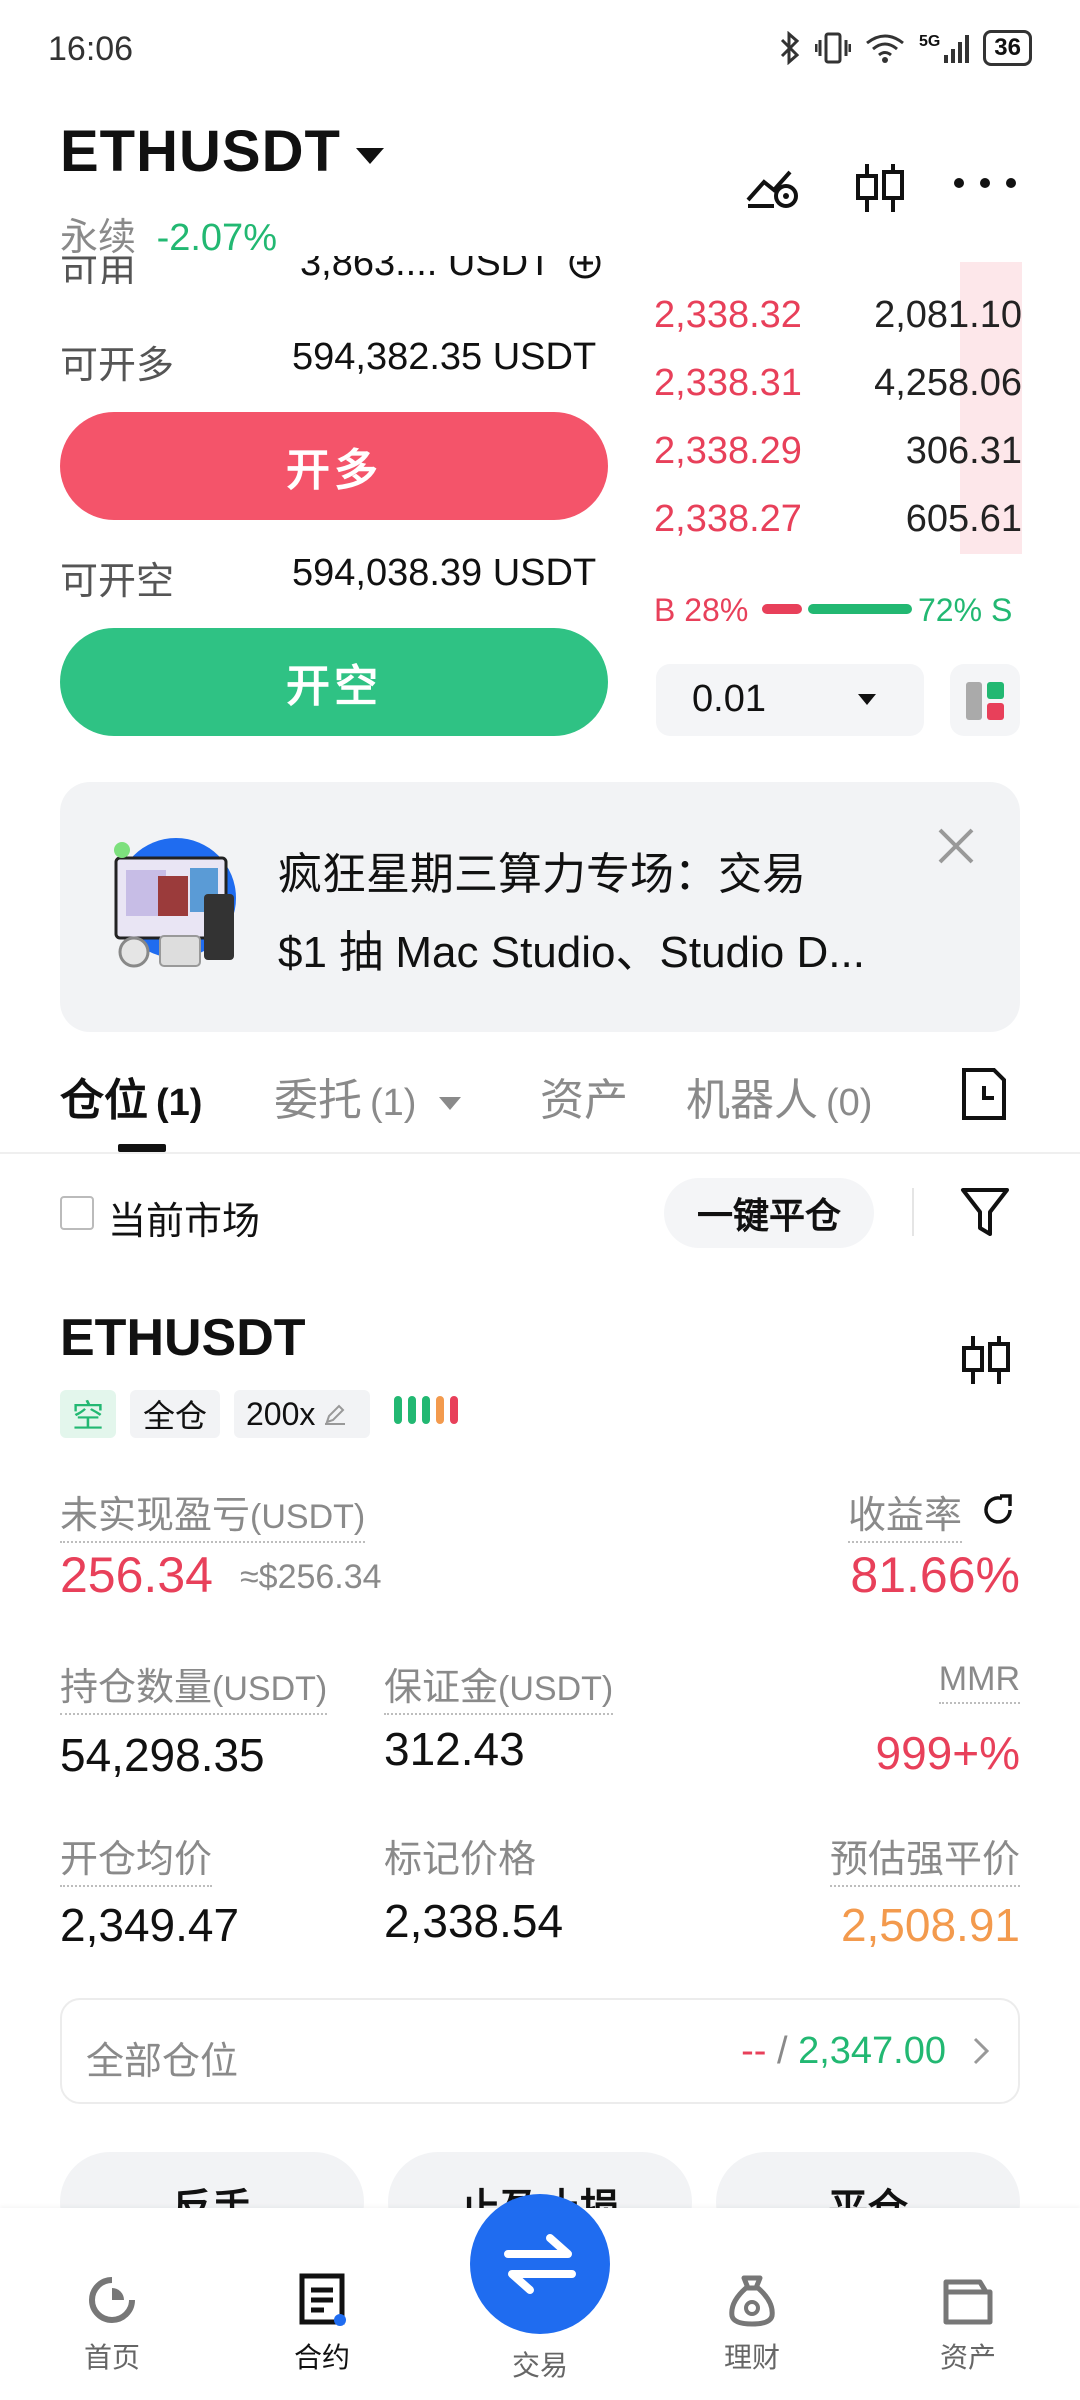  What do you see at coordinates (540, 2364) in the screenshot?
I see `nav-trade-label: 交易` at bounding box center [540, 2364].